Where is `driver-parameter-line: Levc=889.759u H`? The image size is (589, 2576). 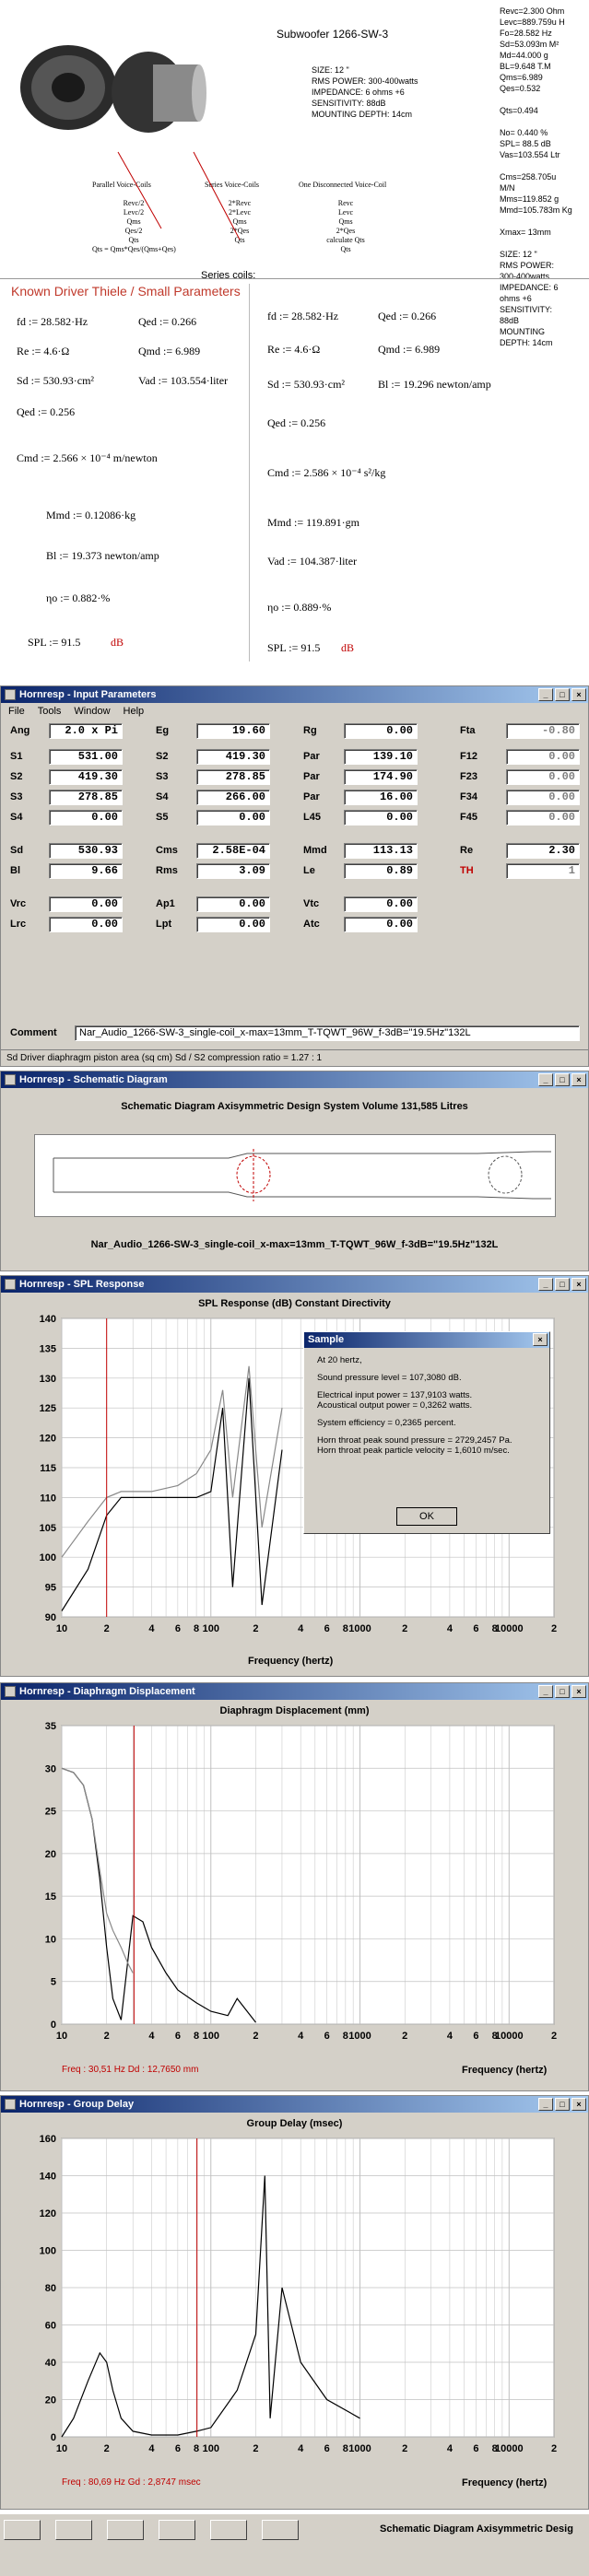 driver-parameter-line: Levc=889.759u H is located at coordinates (532, 22).